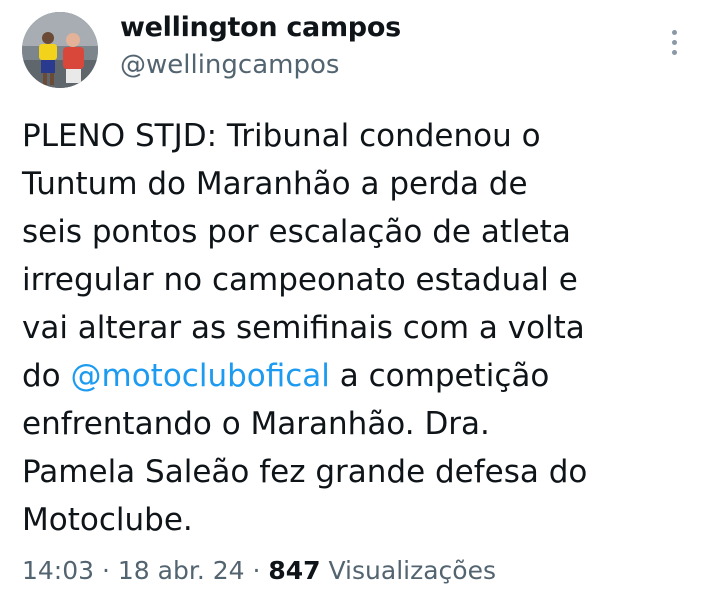 The image size is (709, 600). Describe the element at coordinates (281, 136) in the screenshot. I see `tweet-line: PLENO STJD: Tribunal condenou o` at that location.